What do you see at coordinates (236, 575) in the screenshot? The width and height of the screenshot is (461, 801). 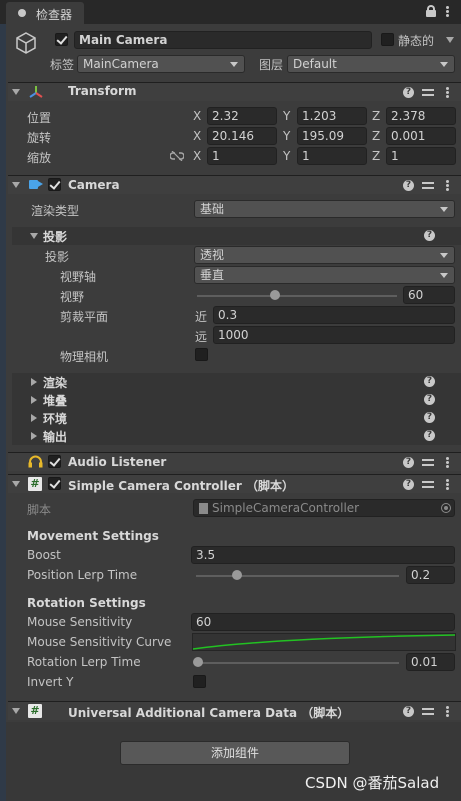 I see `position-lerp-slider-knob` at bounding box center [236, 575].